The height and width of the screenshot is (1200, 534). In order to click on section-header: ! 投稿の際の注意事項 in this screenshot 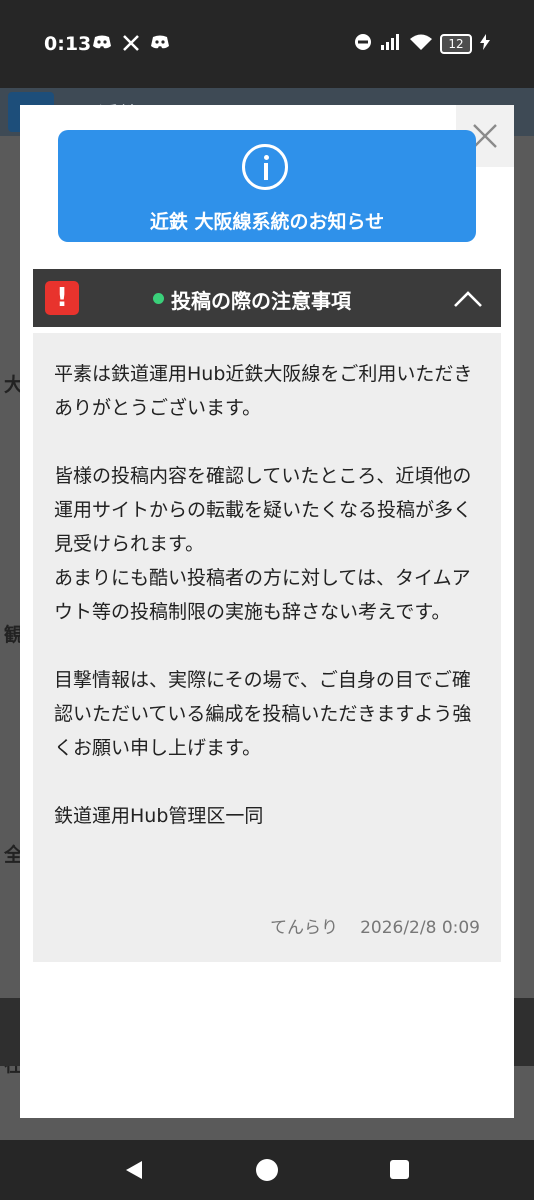, I will do `click(267, 298)`.